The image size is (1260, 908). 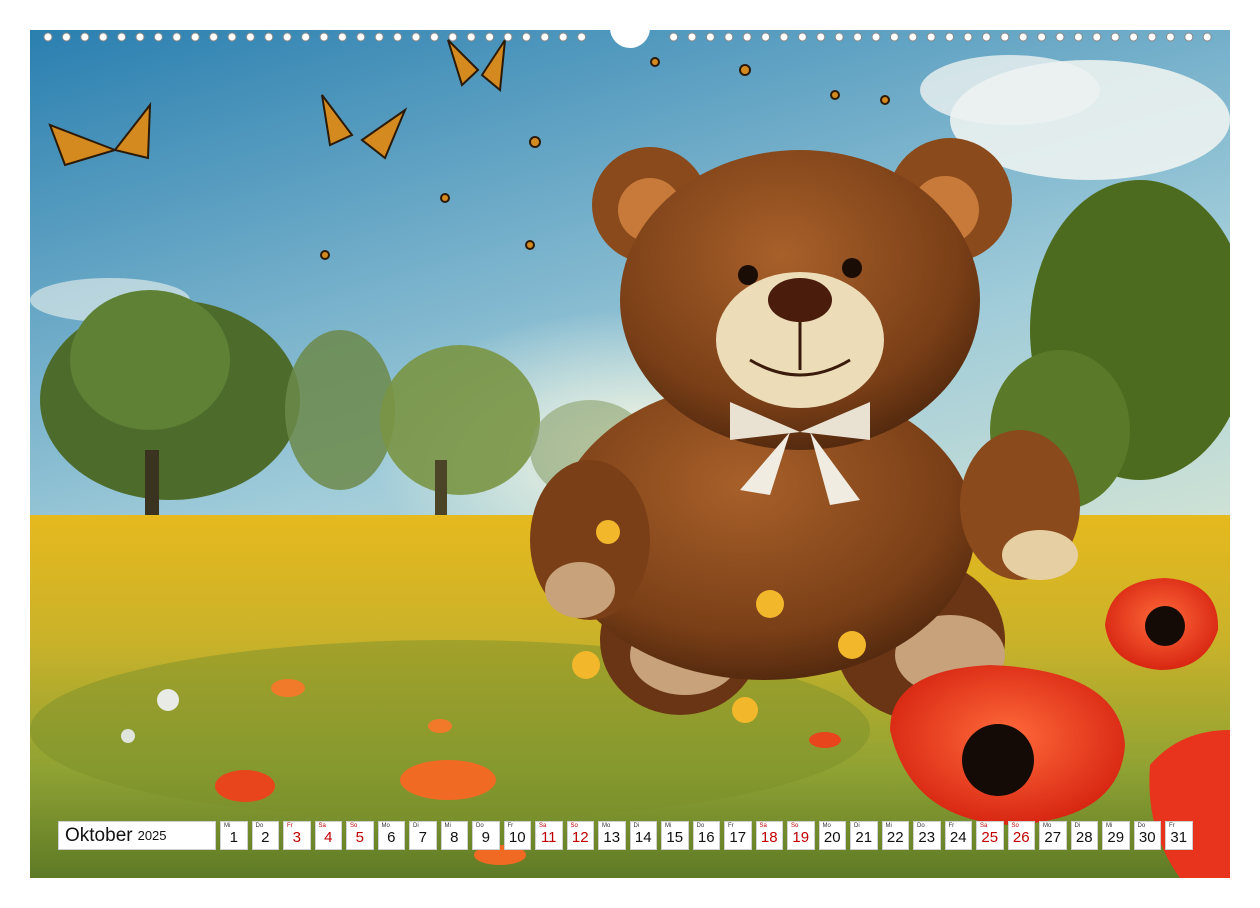 I want to click on spiral-binding, so click(x=627, y=38).